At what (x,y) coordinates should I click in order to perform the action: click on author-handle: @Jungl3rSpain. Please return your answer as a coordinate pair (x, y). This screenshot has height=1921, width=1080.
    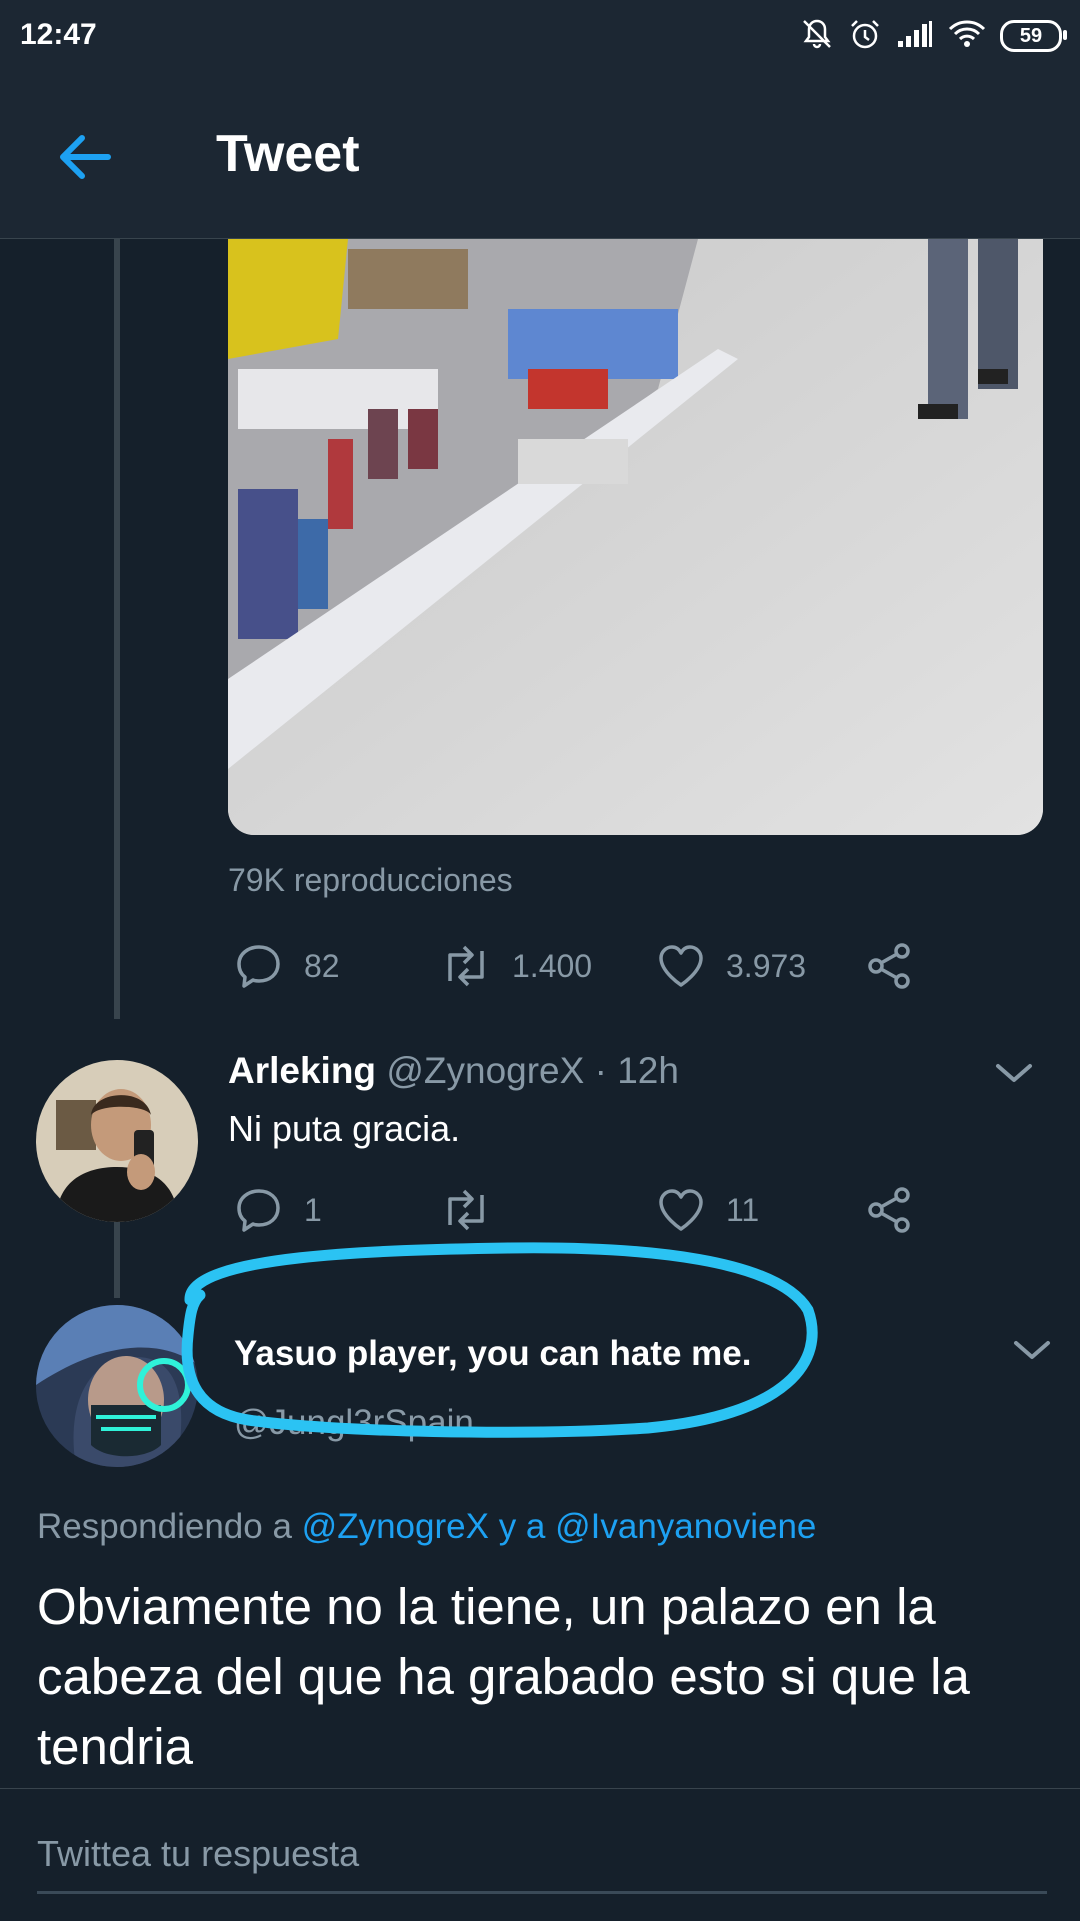
    Looking at the image, I should click on (354, 1423).